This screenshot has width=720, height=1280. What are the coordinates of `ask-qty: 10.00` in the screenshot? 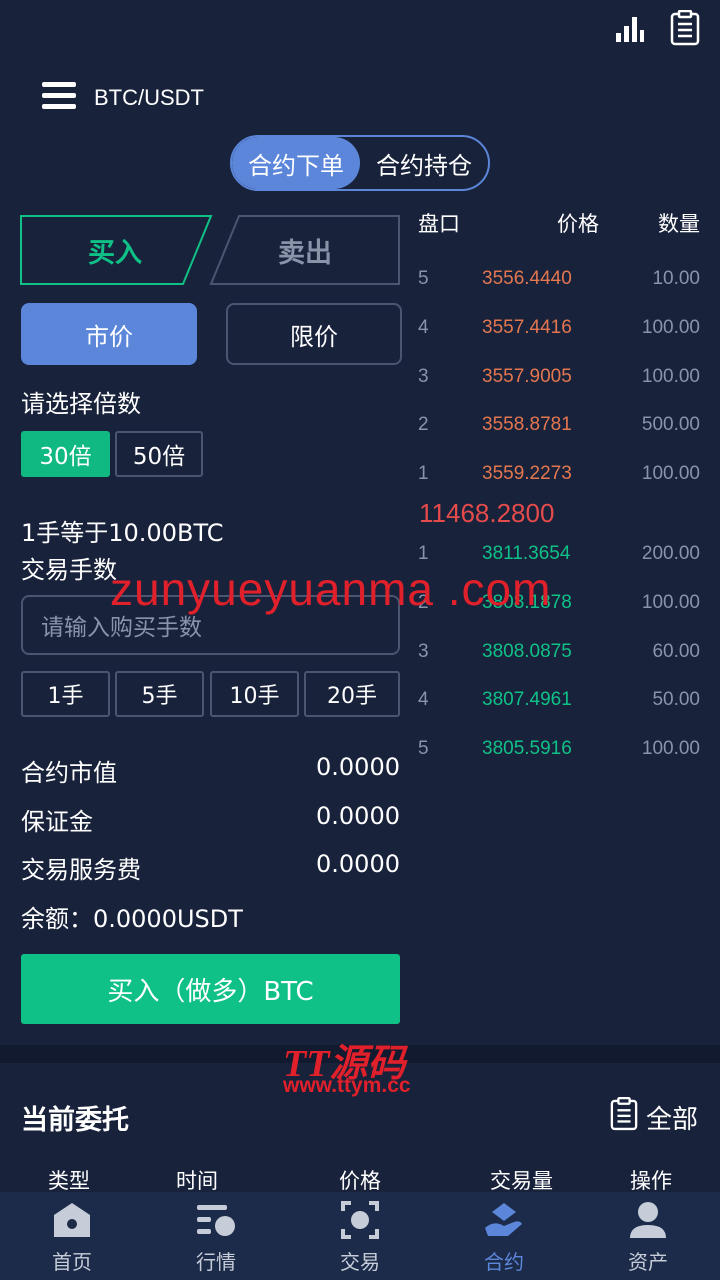 It's located at (676, 278).